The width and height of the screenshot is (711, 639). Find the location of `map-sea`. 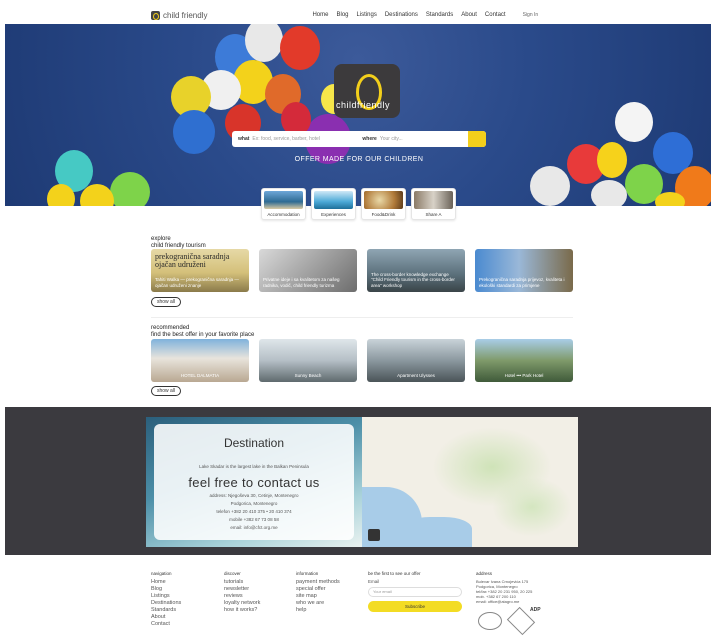

map-sea is located at coordinates (437, 532).